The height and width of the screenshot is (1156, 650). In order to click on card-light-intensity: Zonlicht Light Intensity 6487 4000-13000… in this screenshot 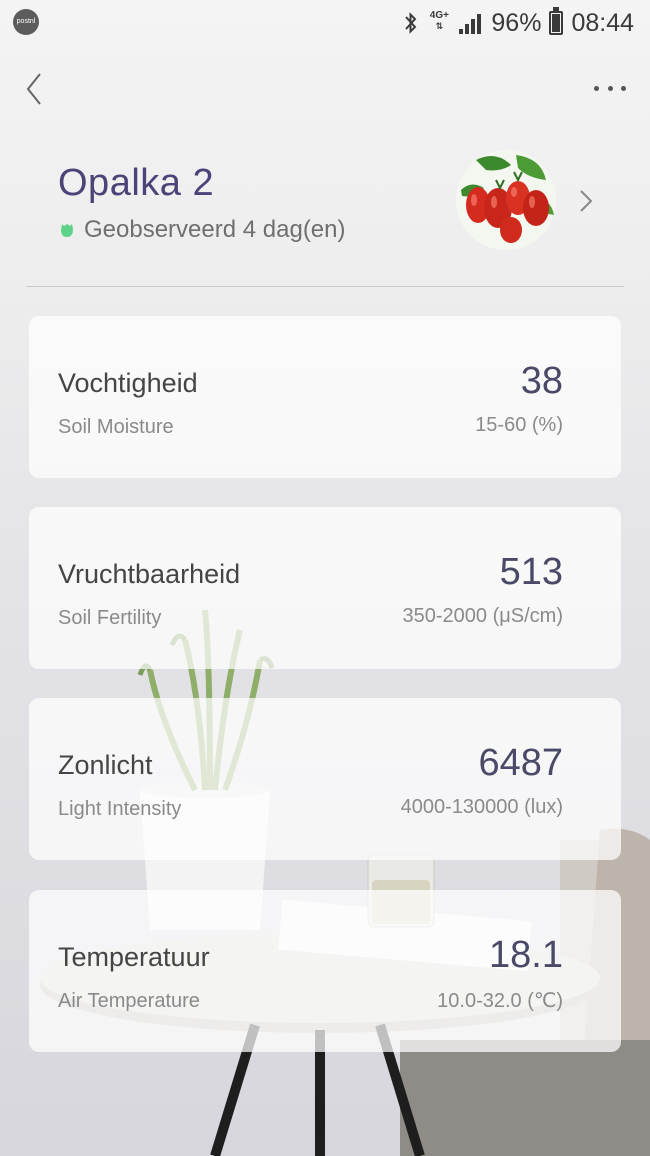, I will do `click(325, 779)`.